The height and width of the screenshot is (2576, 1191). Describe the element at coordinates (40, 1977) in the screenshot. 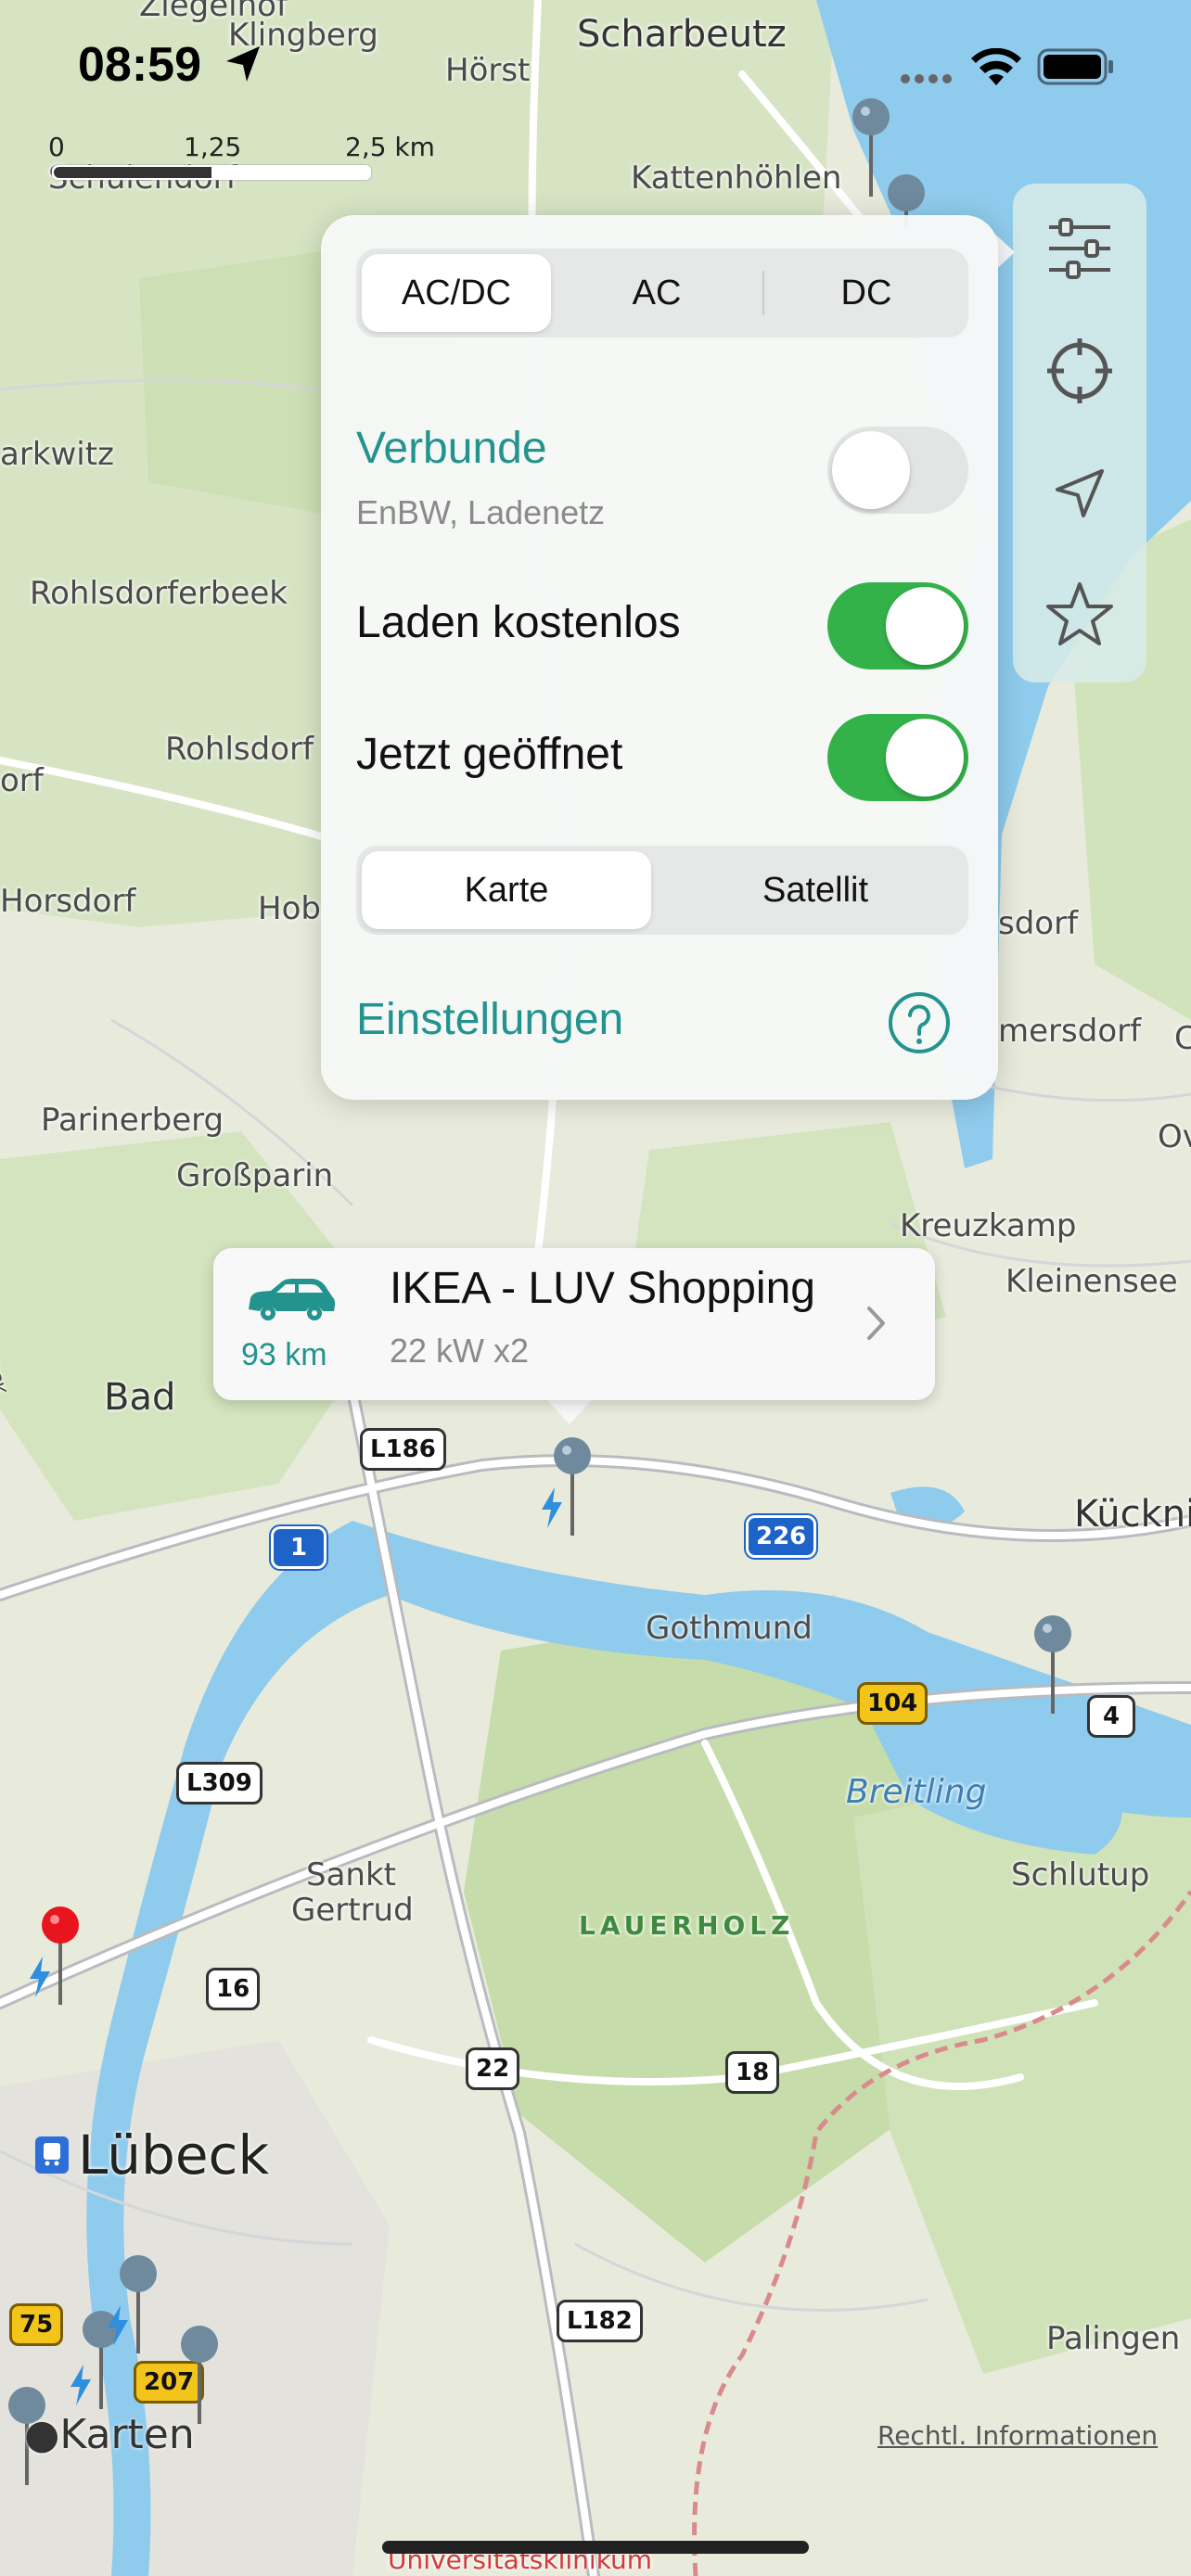

I see `charger-bolt-west` at that location.